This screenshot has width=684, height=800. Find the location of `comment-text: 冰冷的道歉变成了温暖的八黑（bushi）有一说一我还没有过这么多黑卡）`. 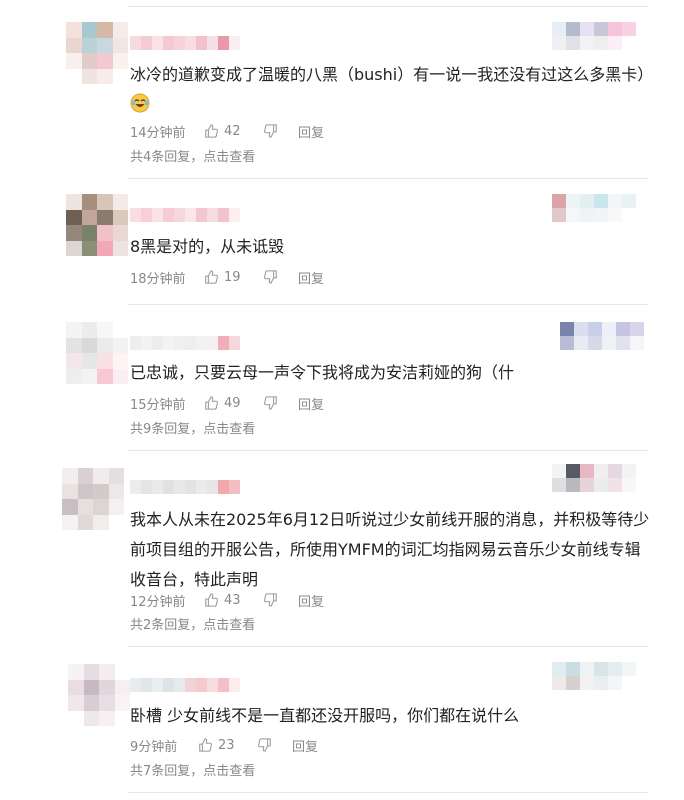

comment-text: 冰冷的道歉变成了温暖的八黑（bushi）有一说一我还没有过这么多黑卡） is located at coordinates (391, 90).